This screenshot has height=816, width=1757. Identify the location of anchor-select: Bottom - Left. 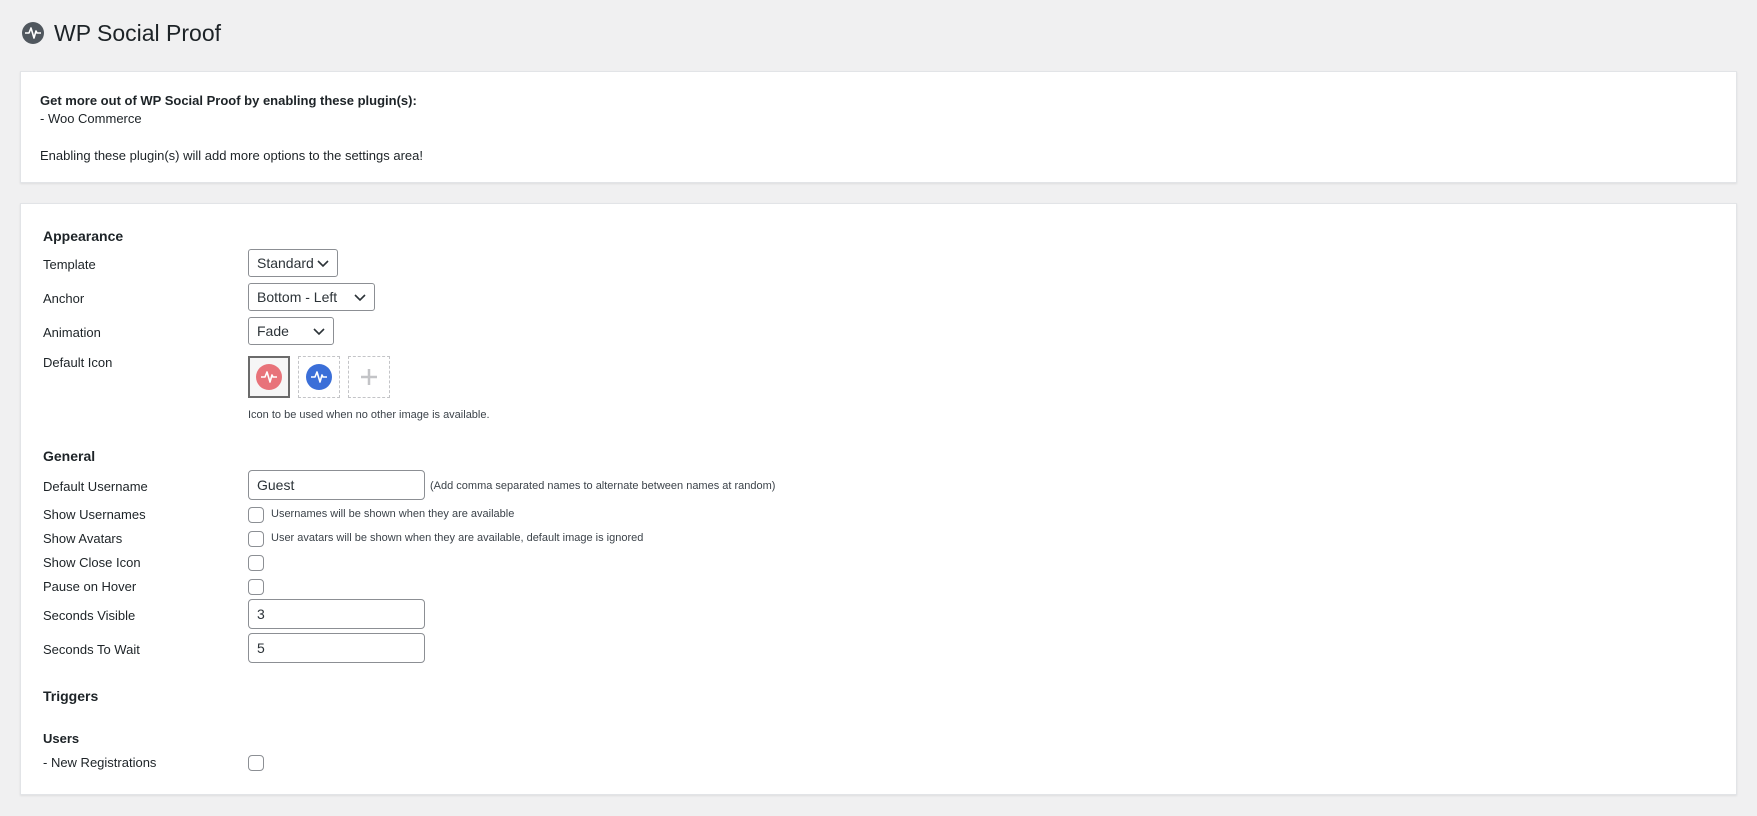
(311, 297).